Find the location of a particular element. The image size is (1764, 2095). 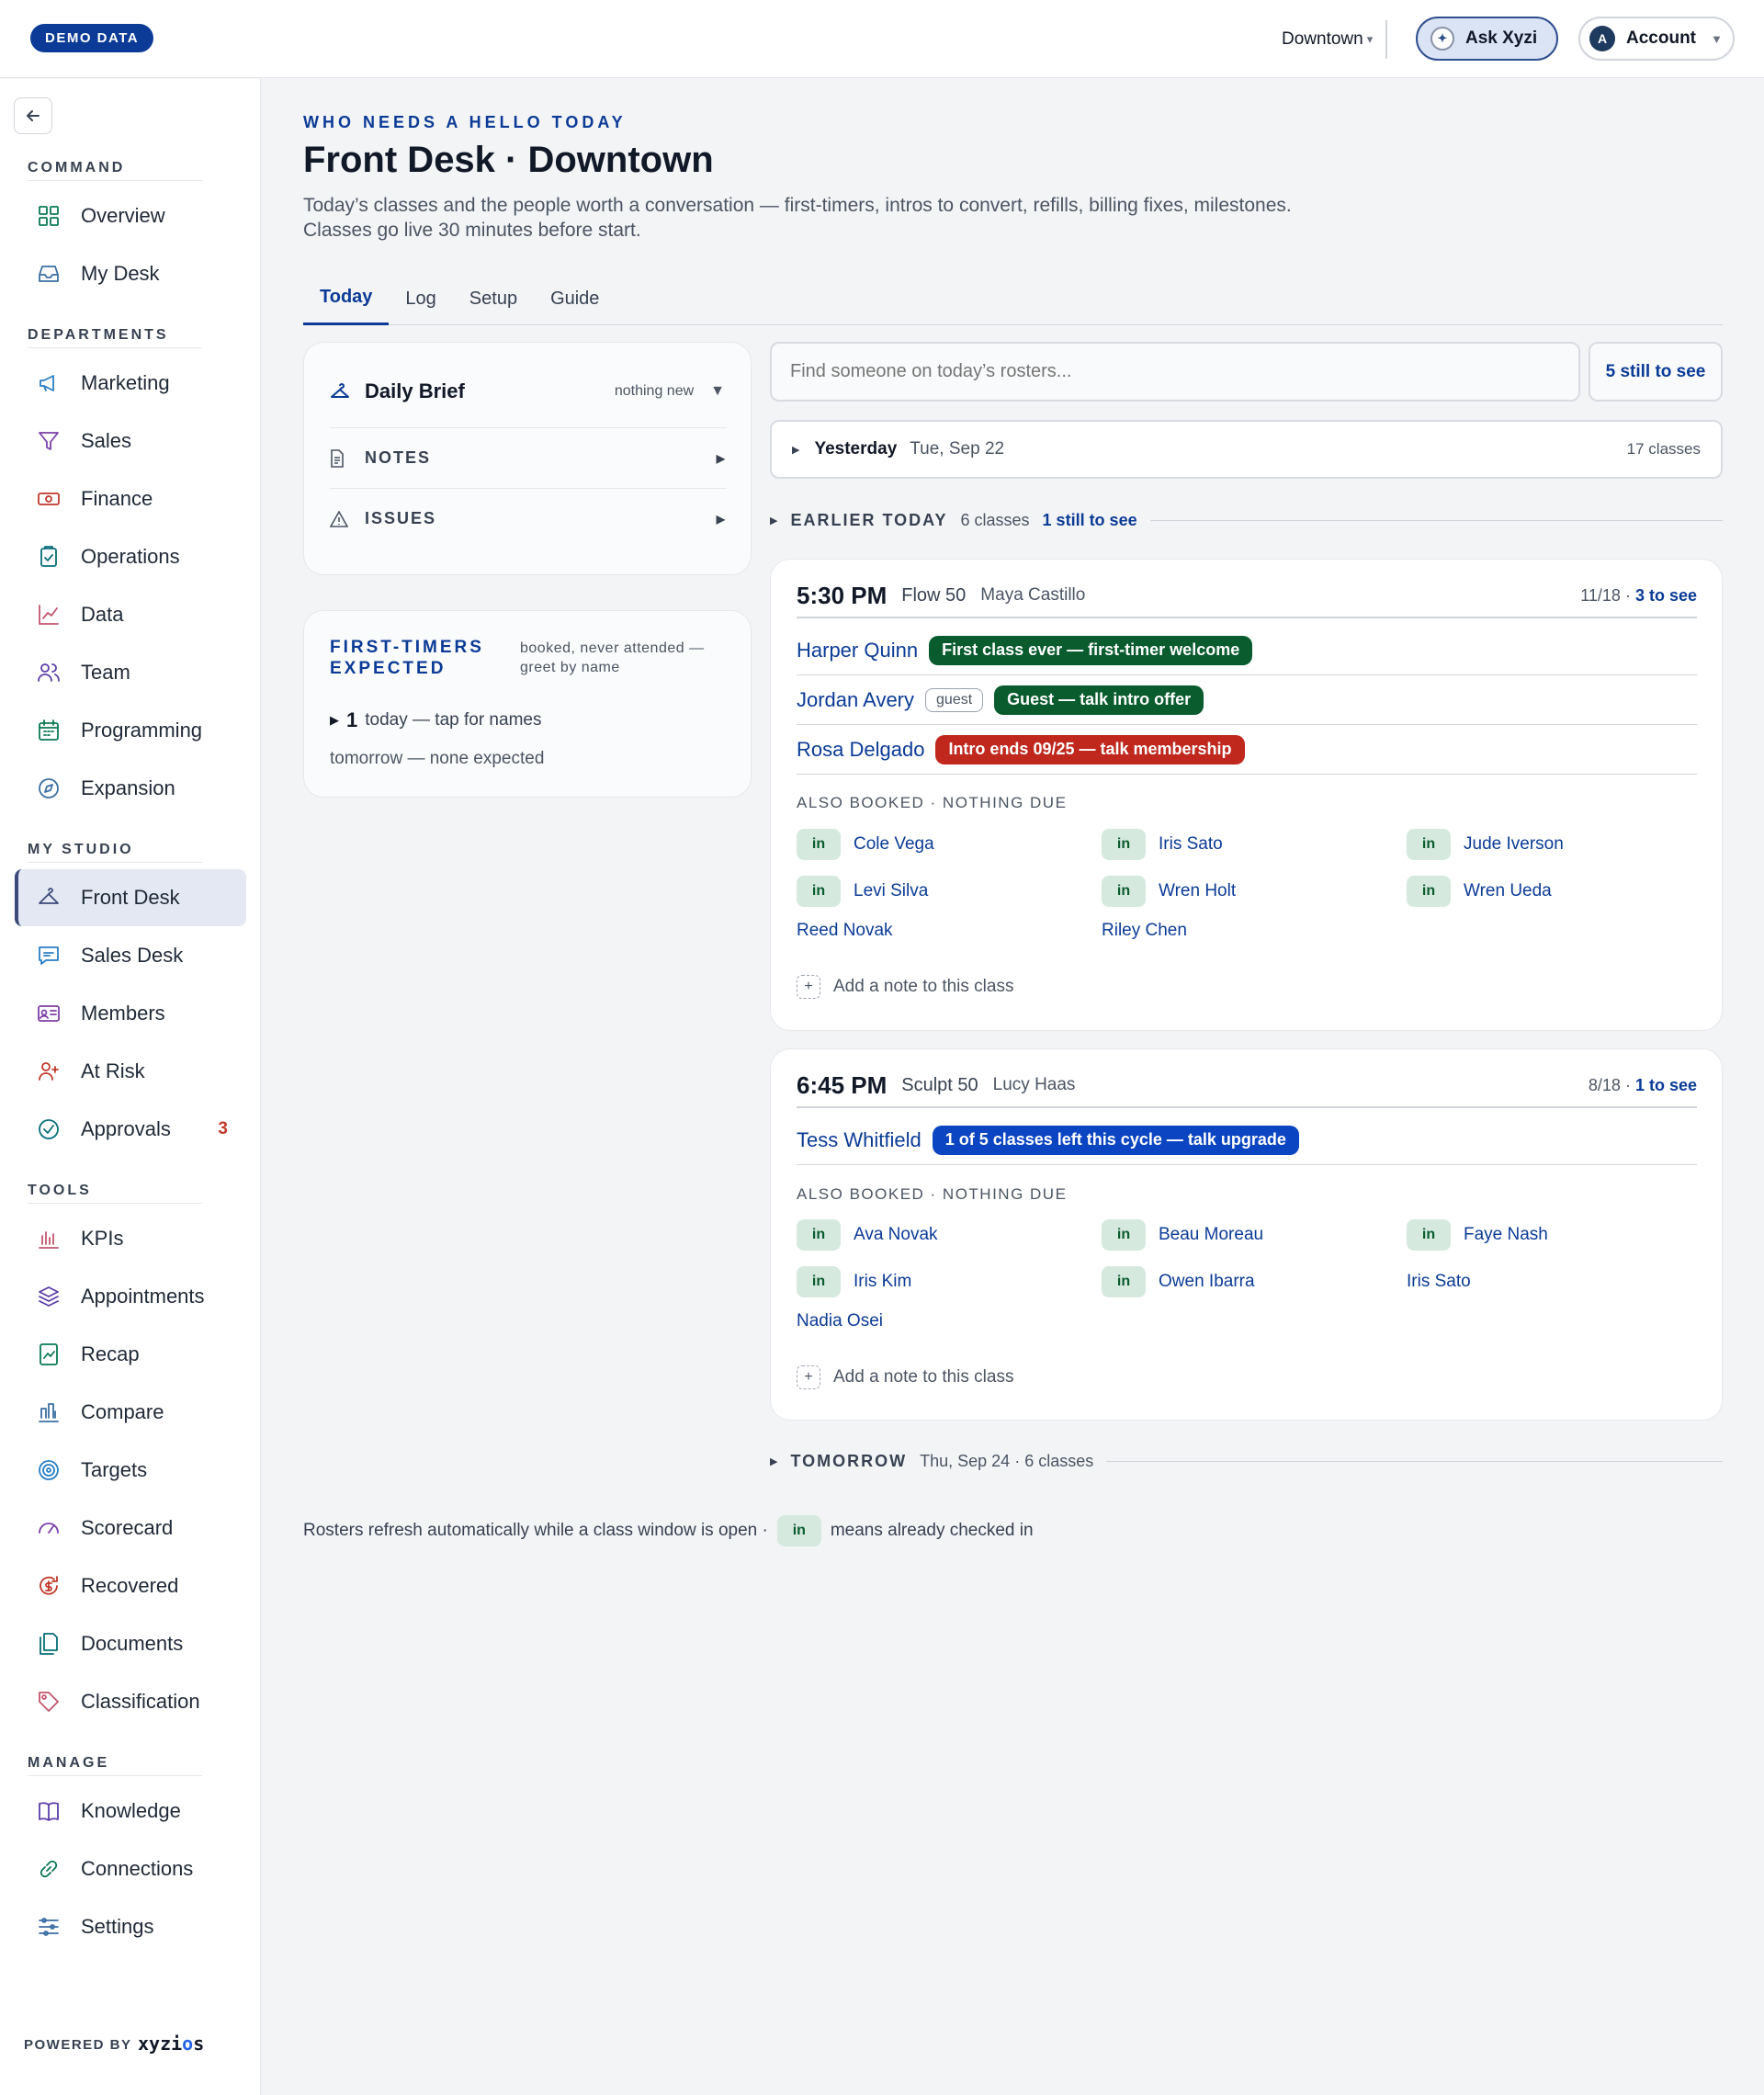

divider-line is located at coordinates (1414, 1461).